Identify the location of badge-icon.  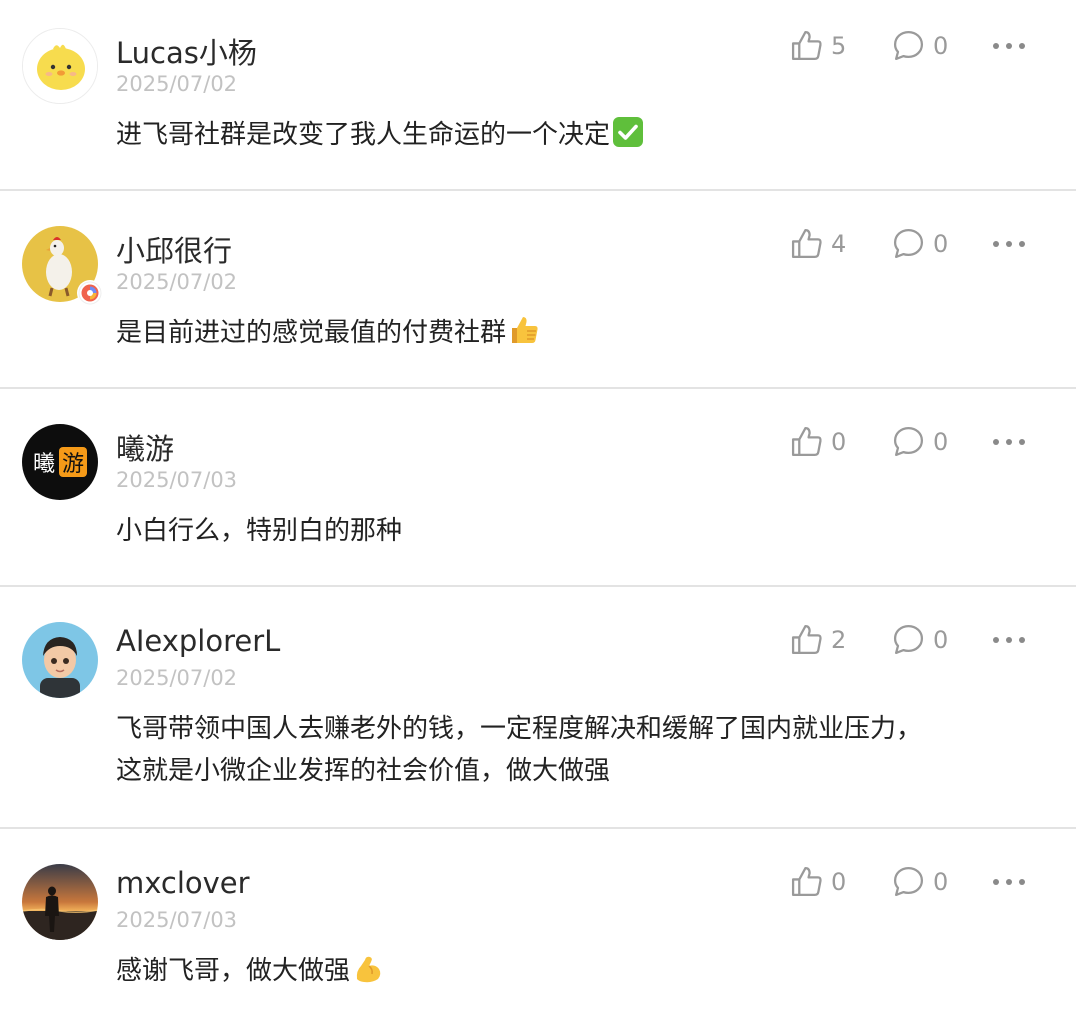
(90, 293).